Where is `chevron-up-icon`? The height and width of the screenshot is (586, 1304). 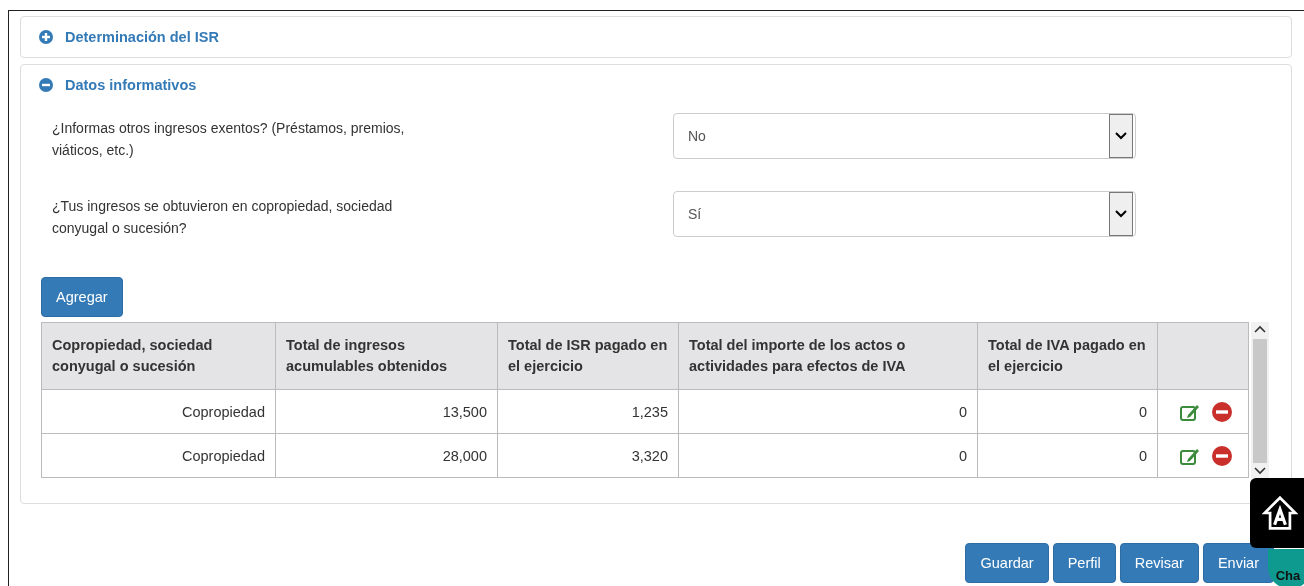 chevron-up-icon is located at coordinates (1260, 329).